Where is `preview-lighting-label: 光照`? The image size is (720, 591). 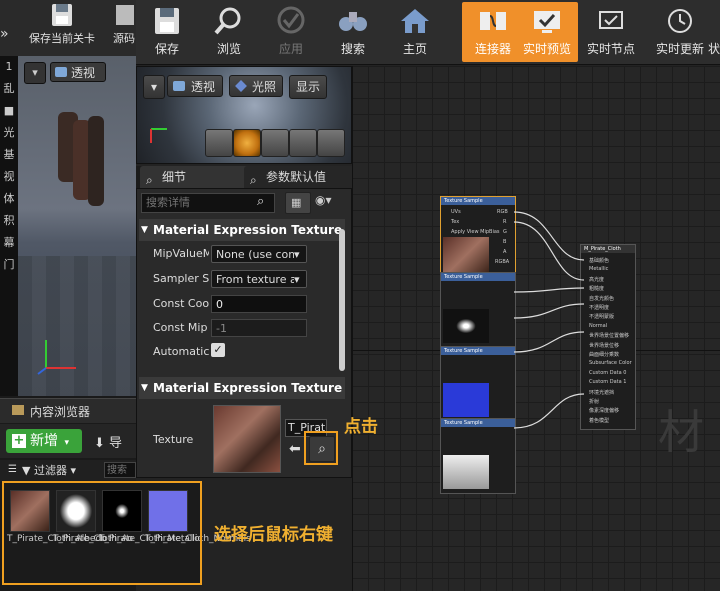 preview-lighting-label: 光照 is located at coordinates (263, 87).